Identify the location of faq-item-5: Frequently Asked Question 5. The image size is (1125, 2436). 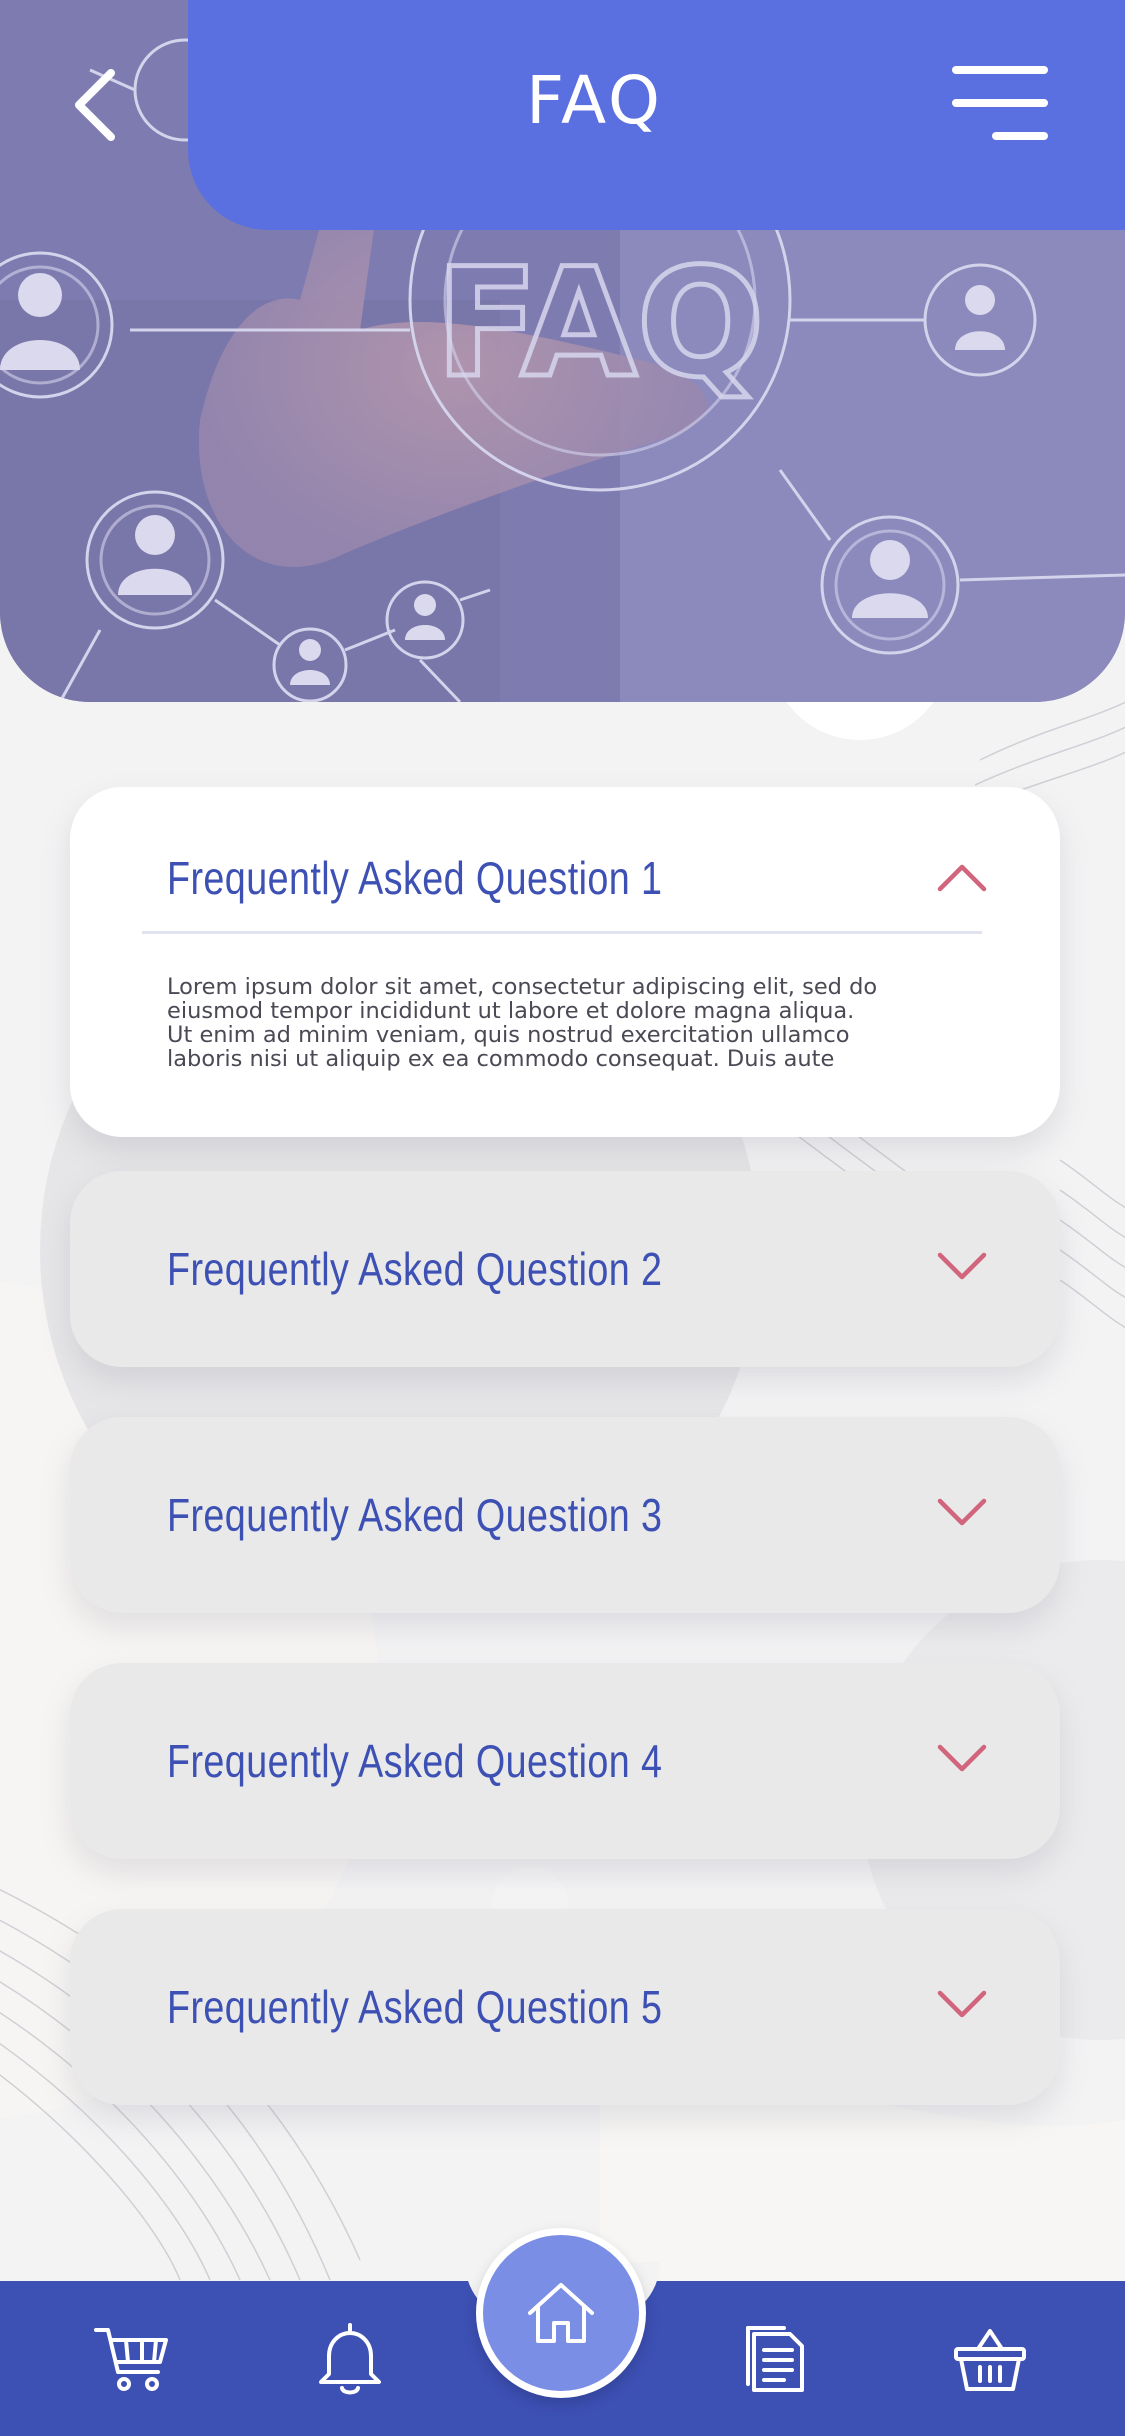
(565, 2007).